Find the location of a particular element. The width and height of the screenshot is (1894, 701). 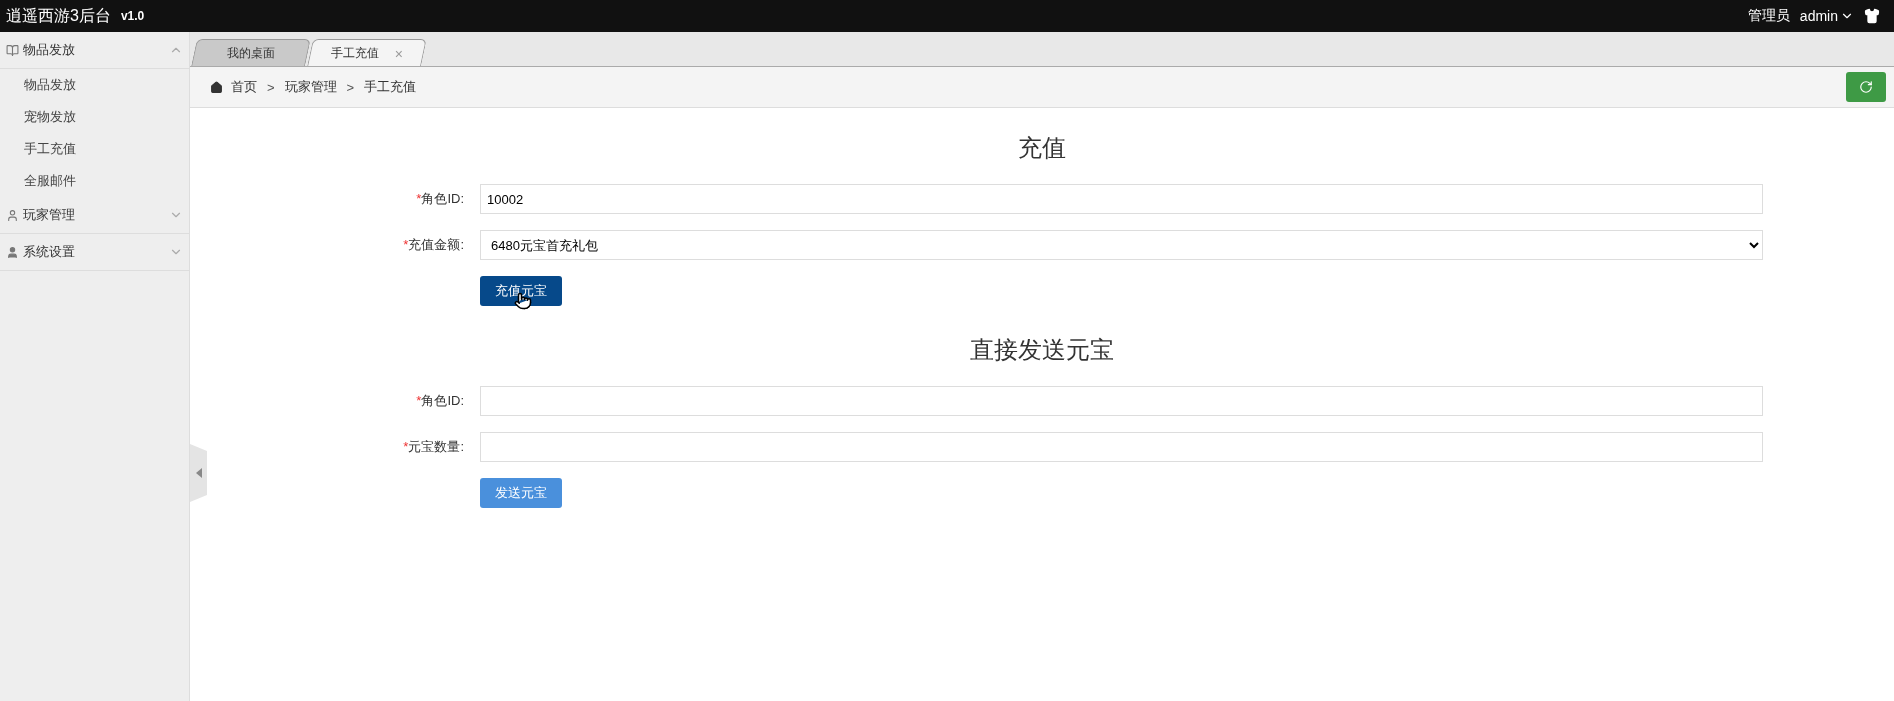

user-menu: admin is located at coordinates (1826, 16).